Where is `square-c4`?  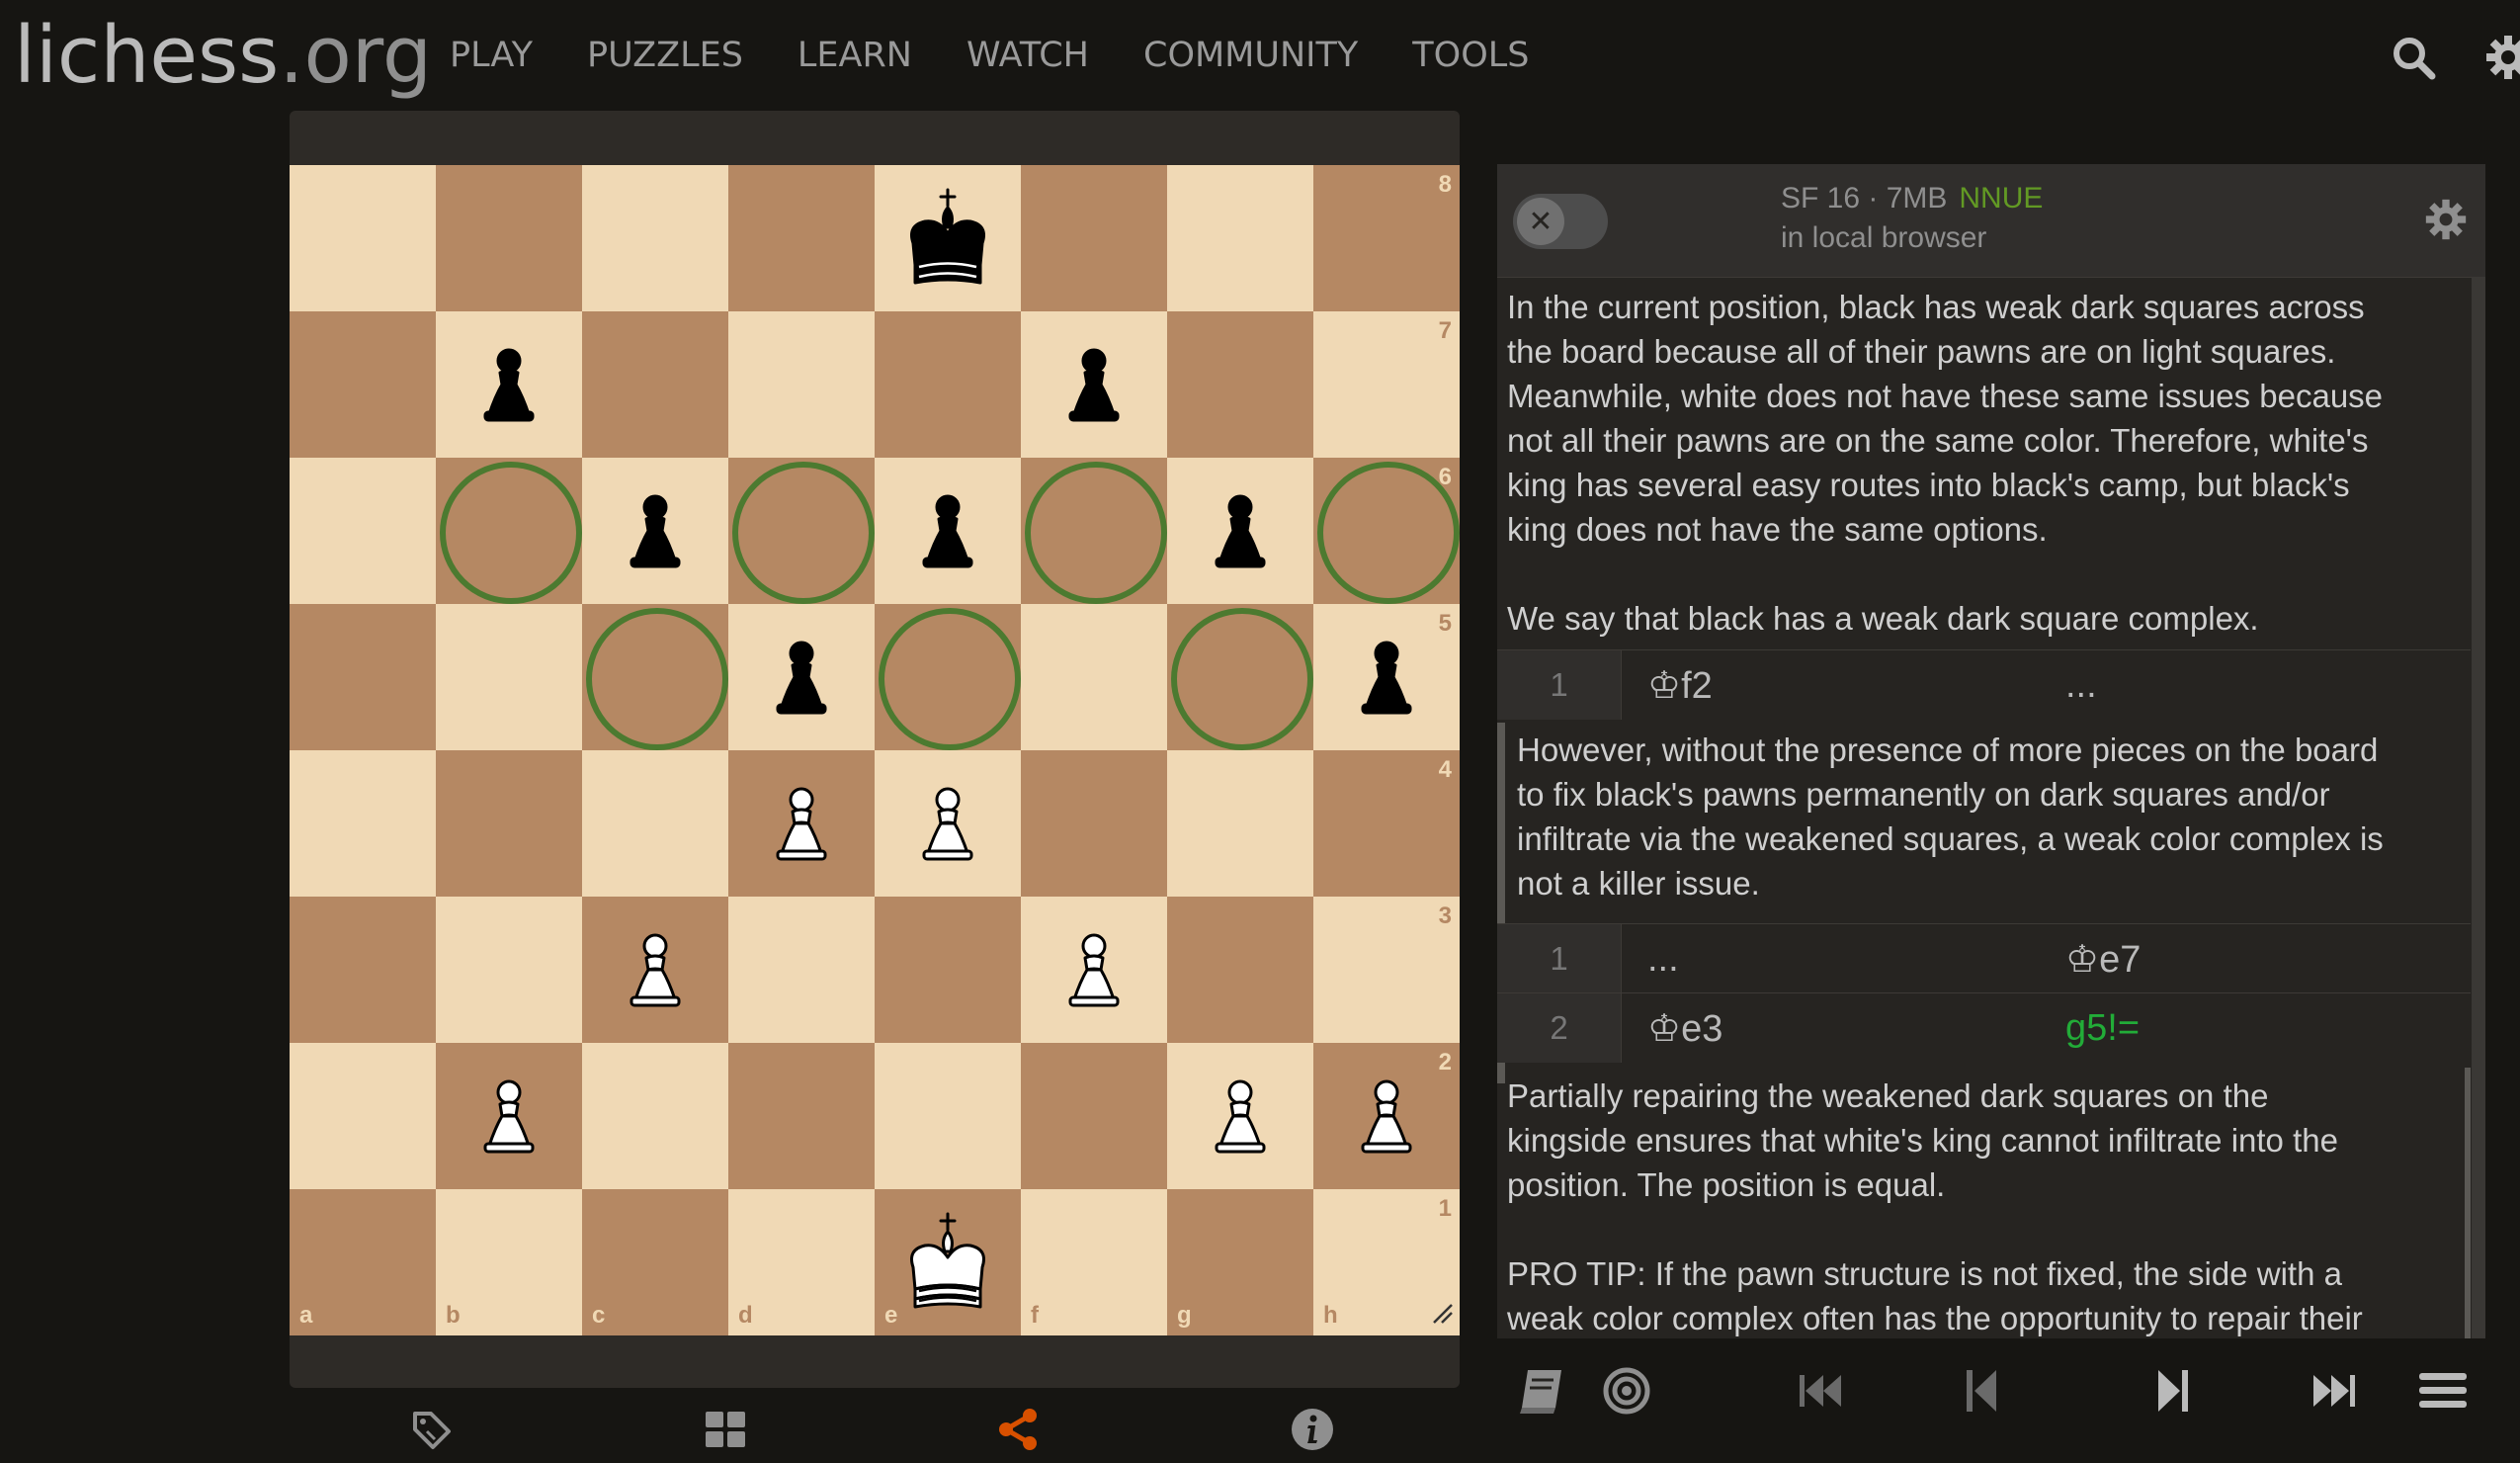
square-c4 is located at coordinates (655, 823).